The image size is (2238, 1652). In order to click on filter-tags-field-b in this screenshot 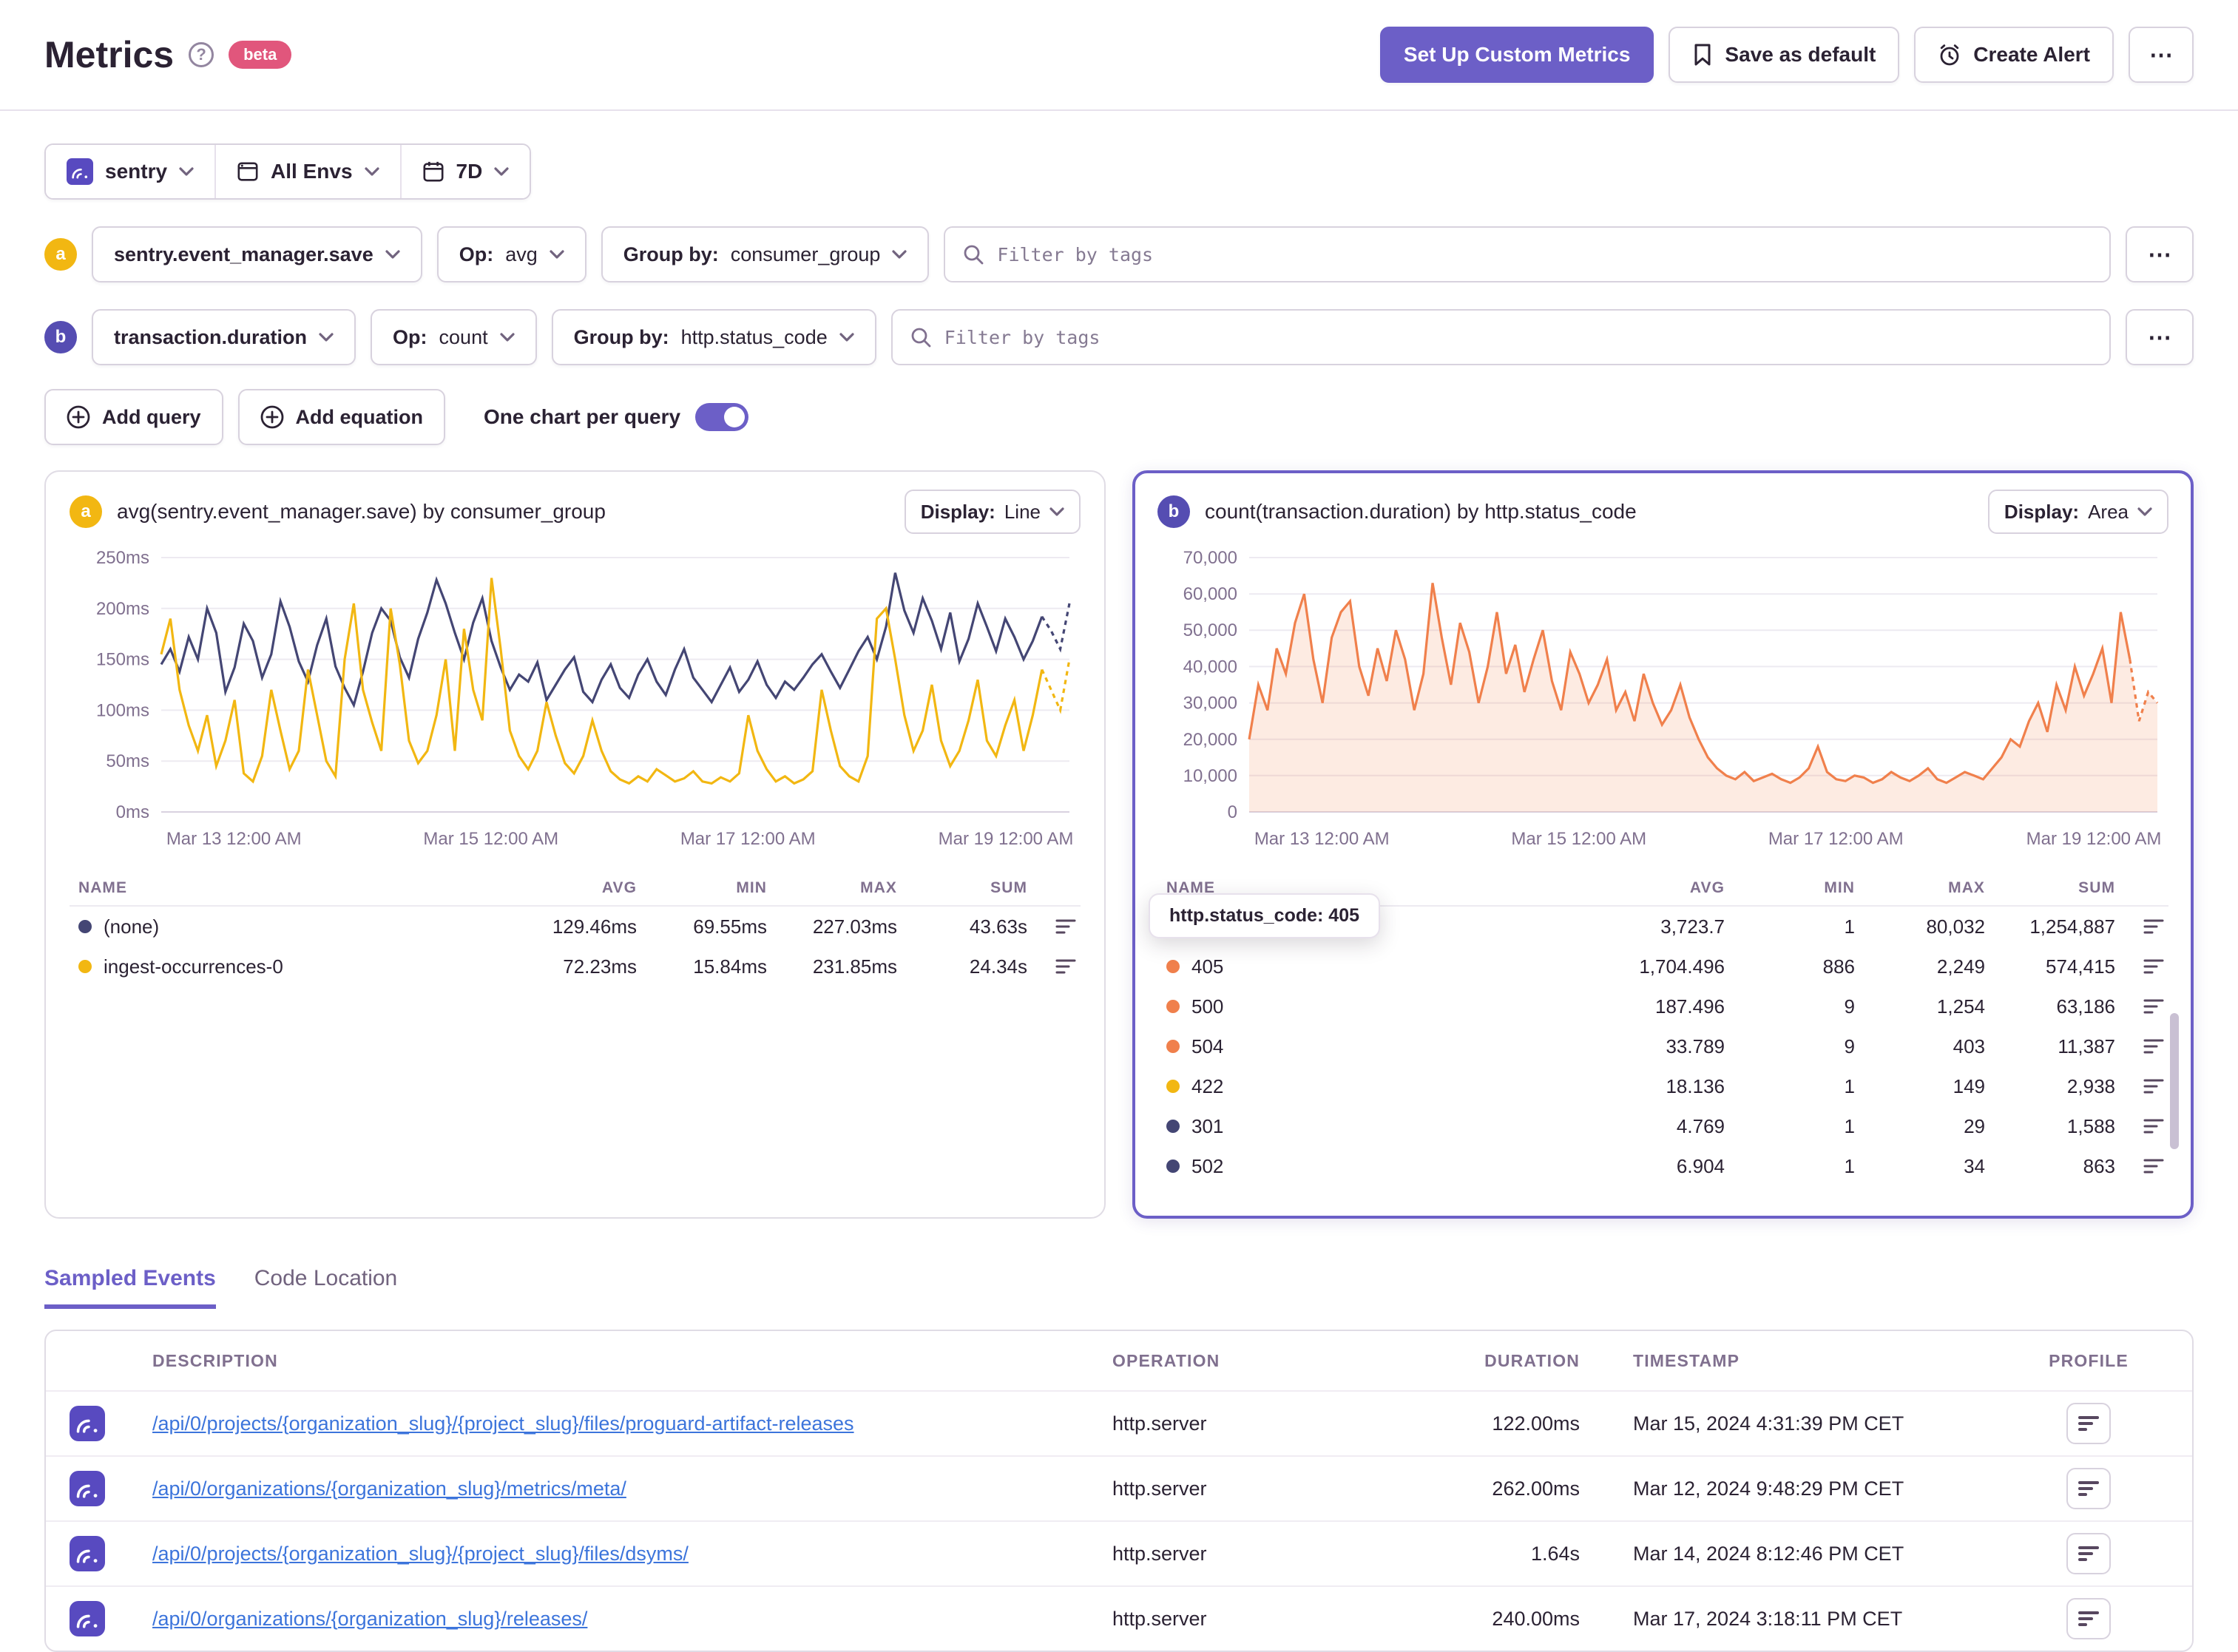, I will do `click(1500, 337)`.